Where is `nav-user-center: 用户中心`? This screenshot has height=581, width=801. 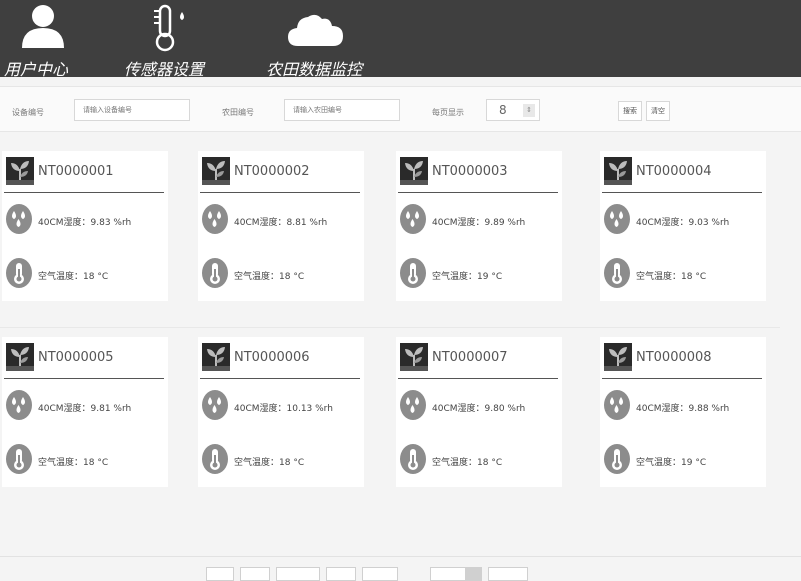
nav-user-center: 用户中心 is located at coordinates (44, 41).